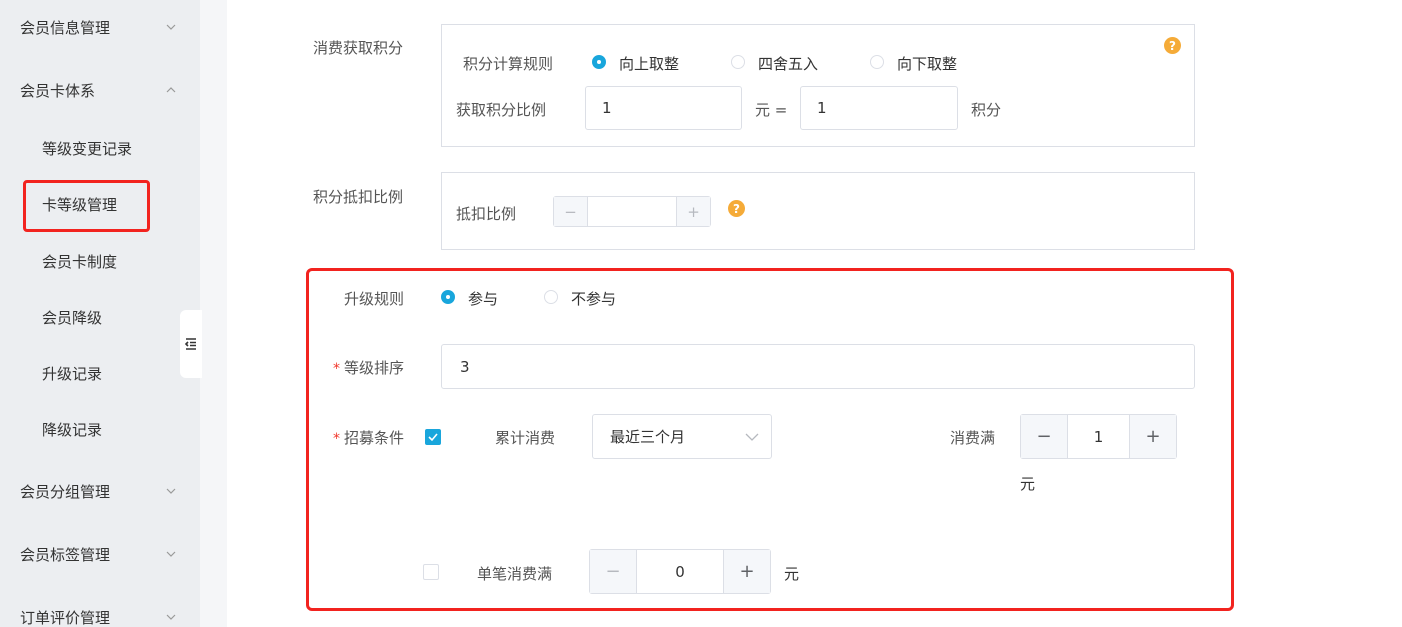 The image size is (1402, 627). I want to click on level-order-label-text: 等级排序, so click(374, 368).